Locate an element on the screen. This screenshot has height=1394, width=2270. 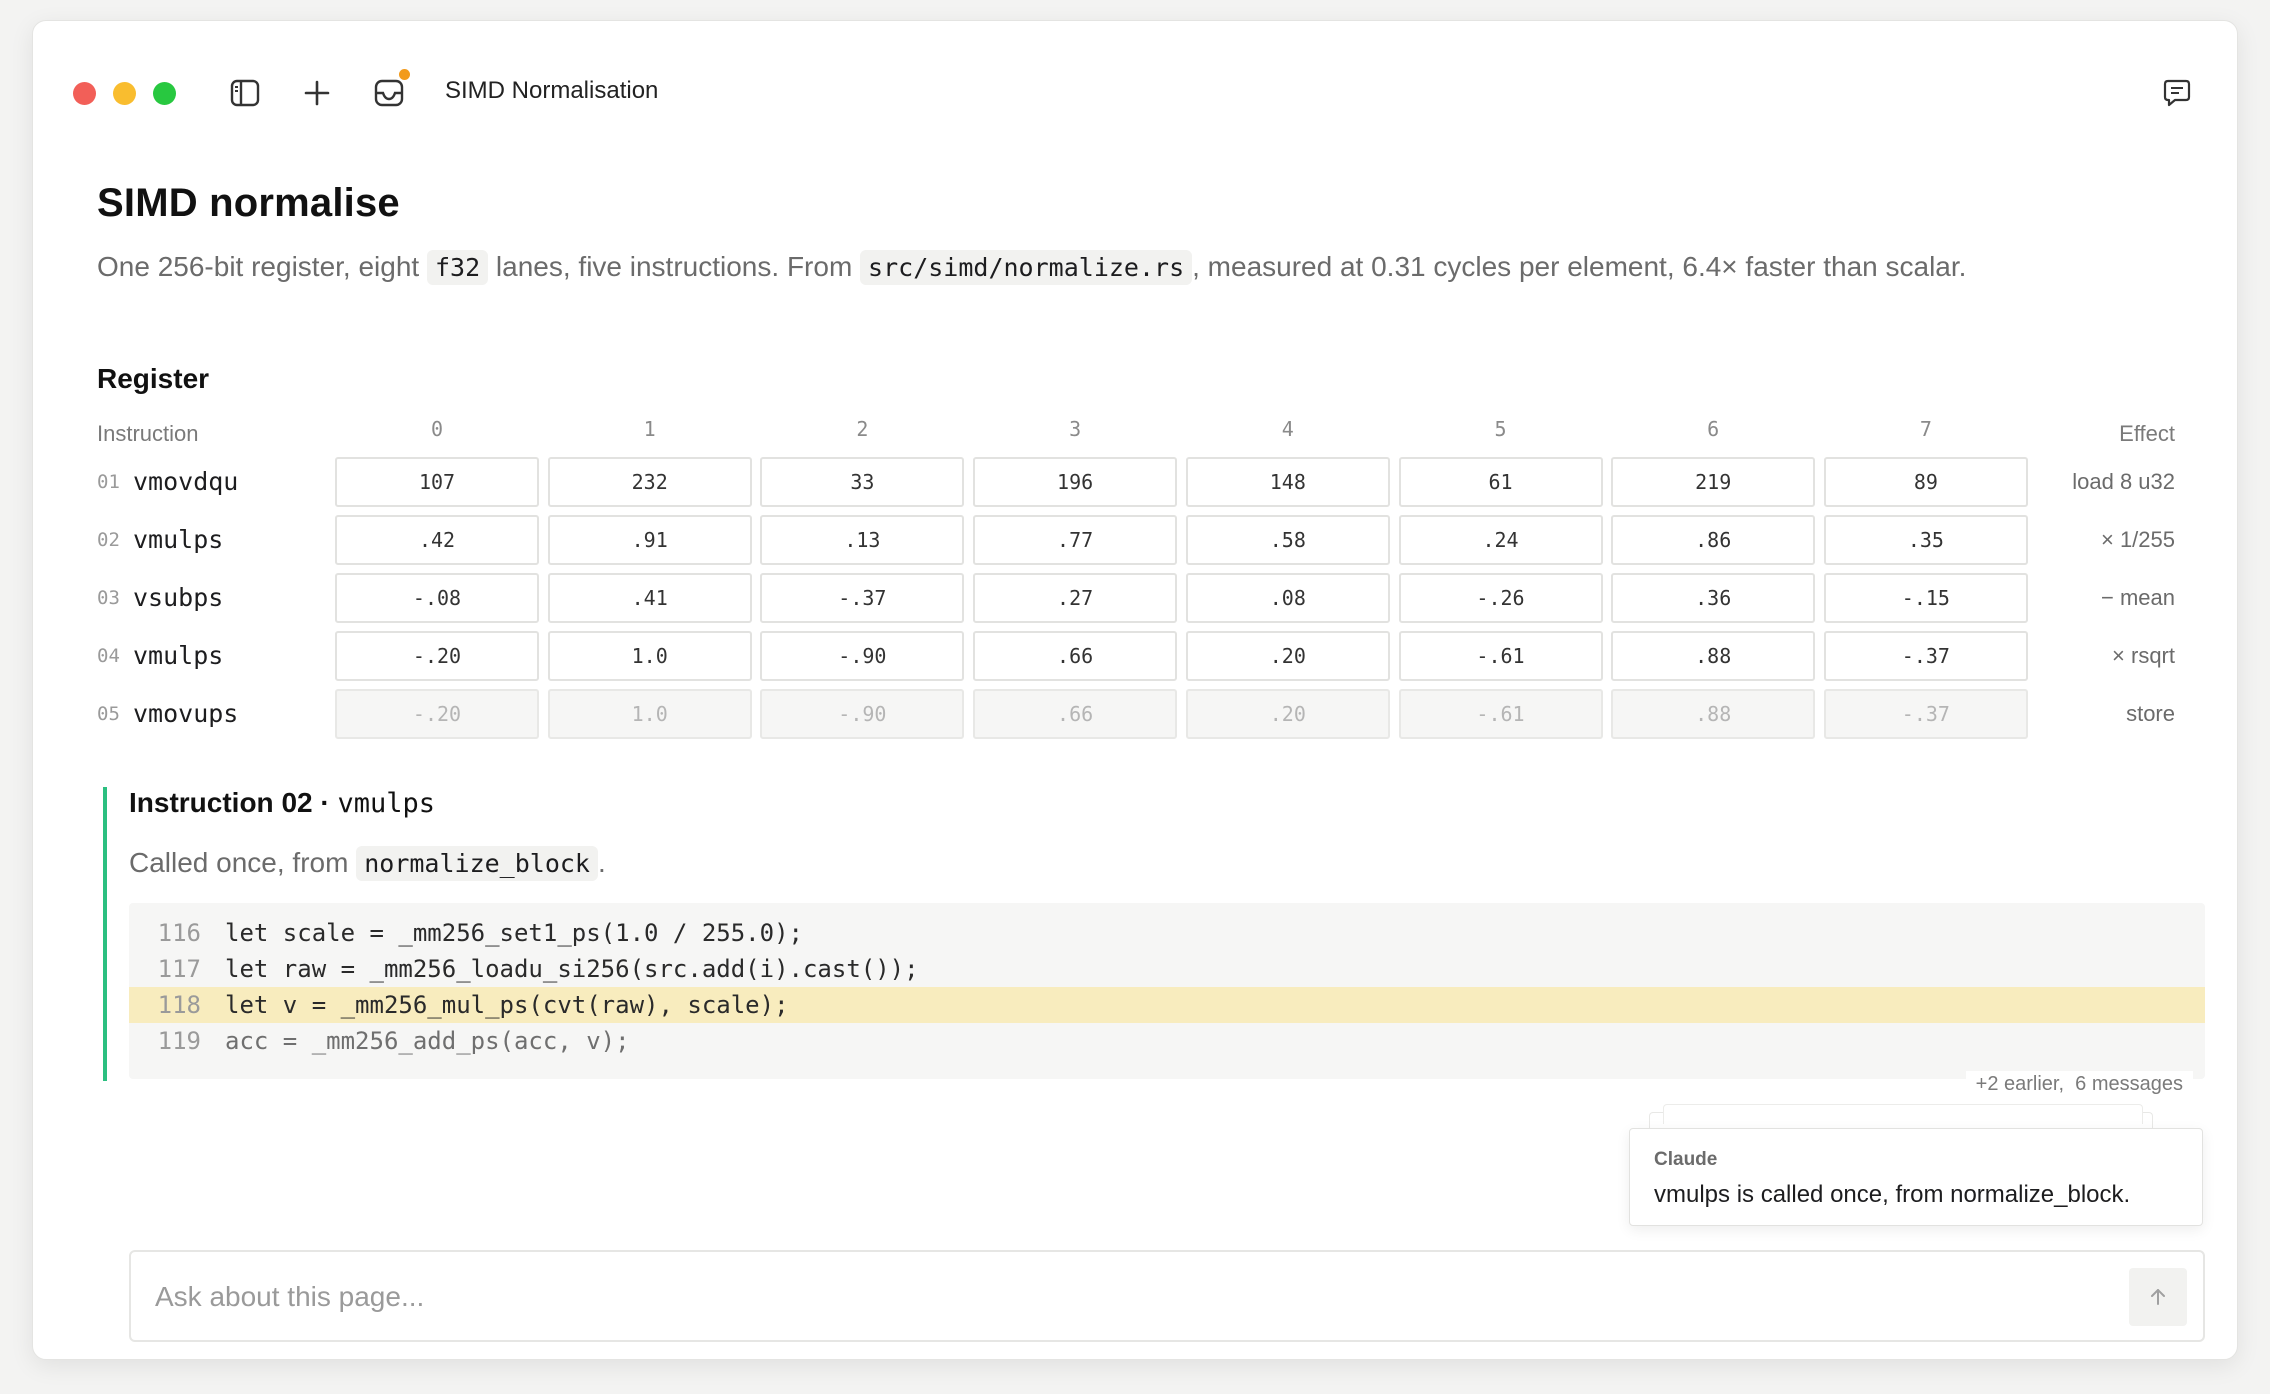
lane-header: 4 is located at coordinates (1287, 429).